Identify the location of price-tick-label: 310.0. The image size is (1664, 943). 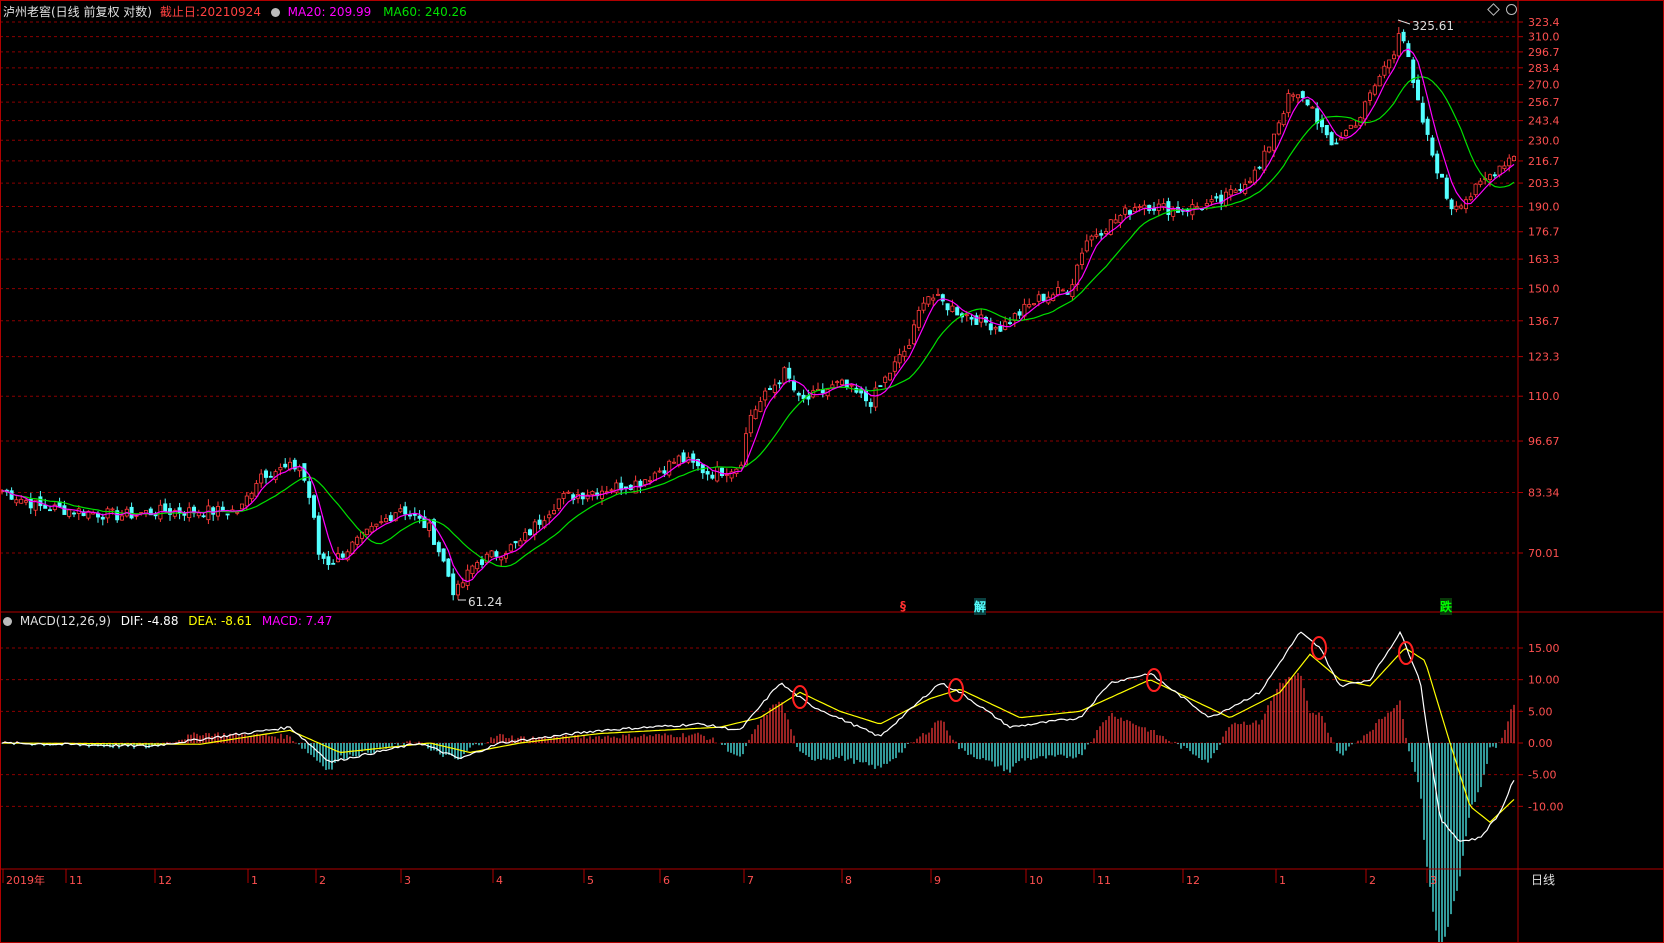
(1544, 37).